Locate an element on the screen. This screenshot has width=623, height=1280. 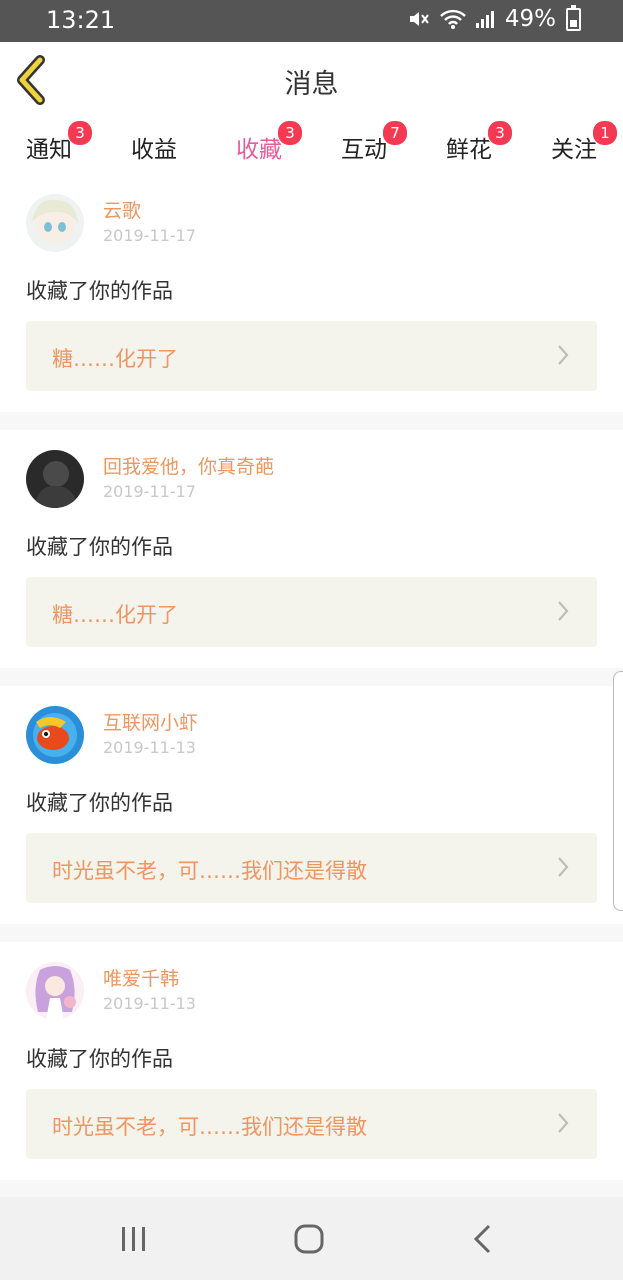
system-nav-bar is located at coordinates (311, 1238).